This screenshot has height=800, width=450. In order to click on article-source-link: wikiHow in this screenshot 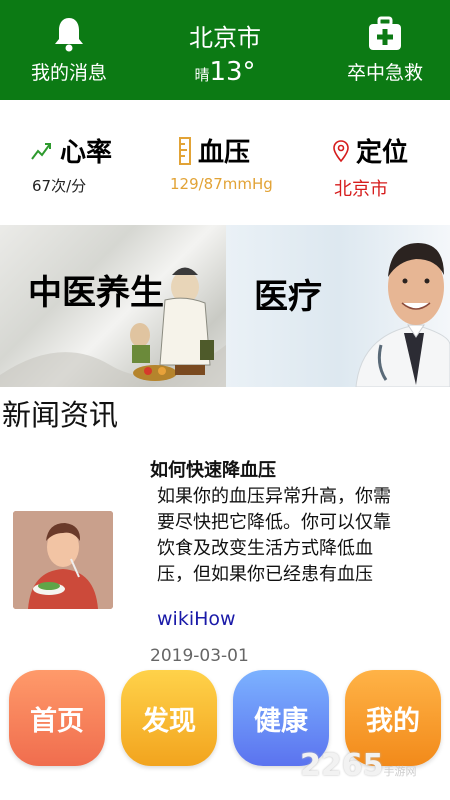, I will do `click(196, 619)`.